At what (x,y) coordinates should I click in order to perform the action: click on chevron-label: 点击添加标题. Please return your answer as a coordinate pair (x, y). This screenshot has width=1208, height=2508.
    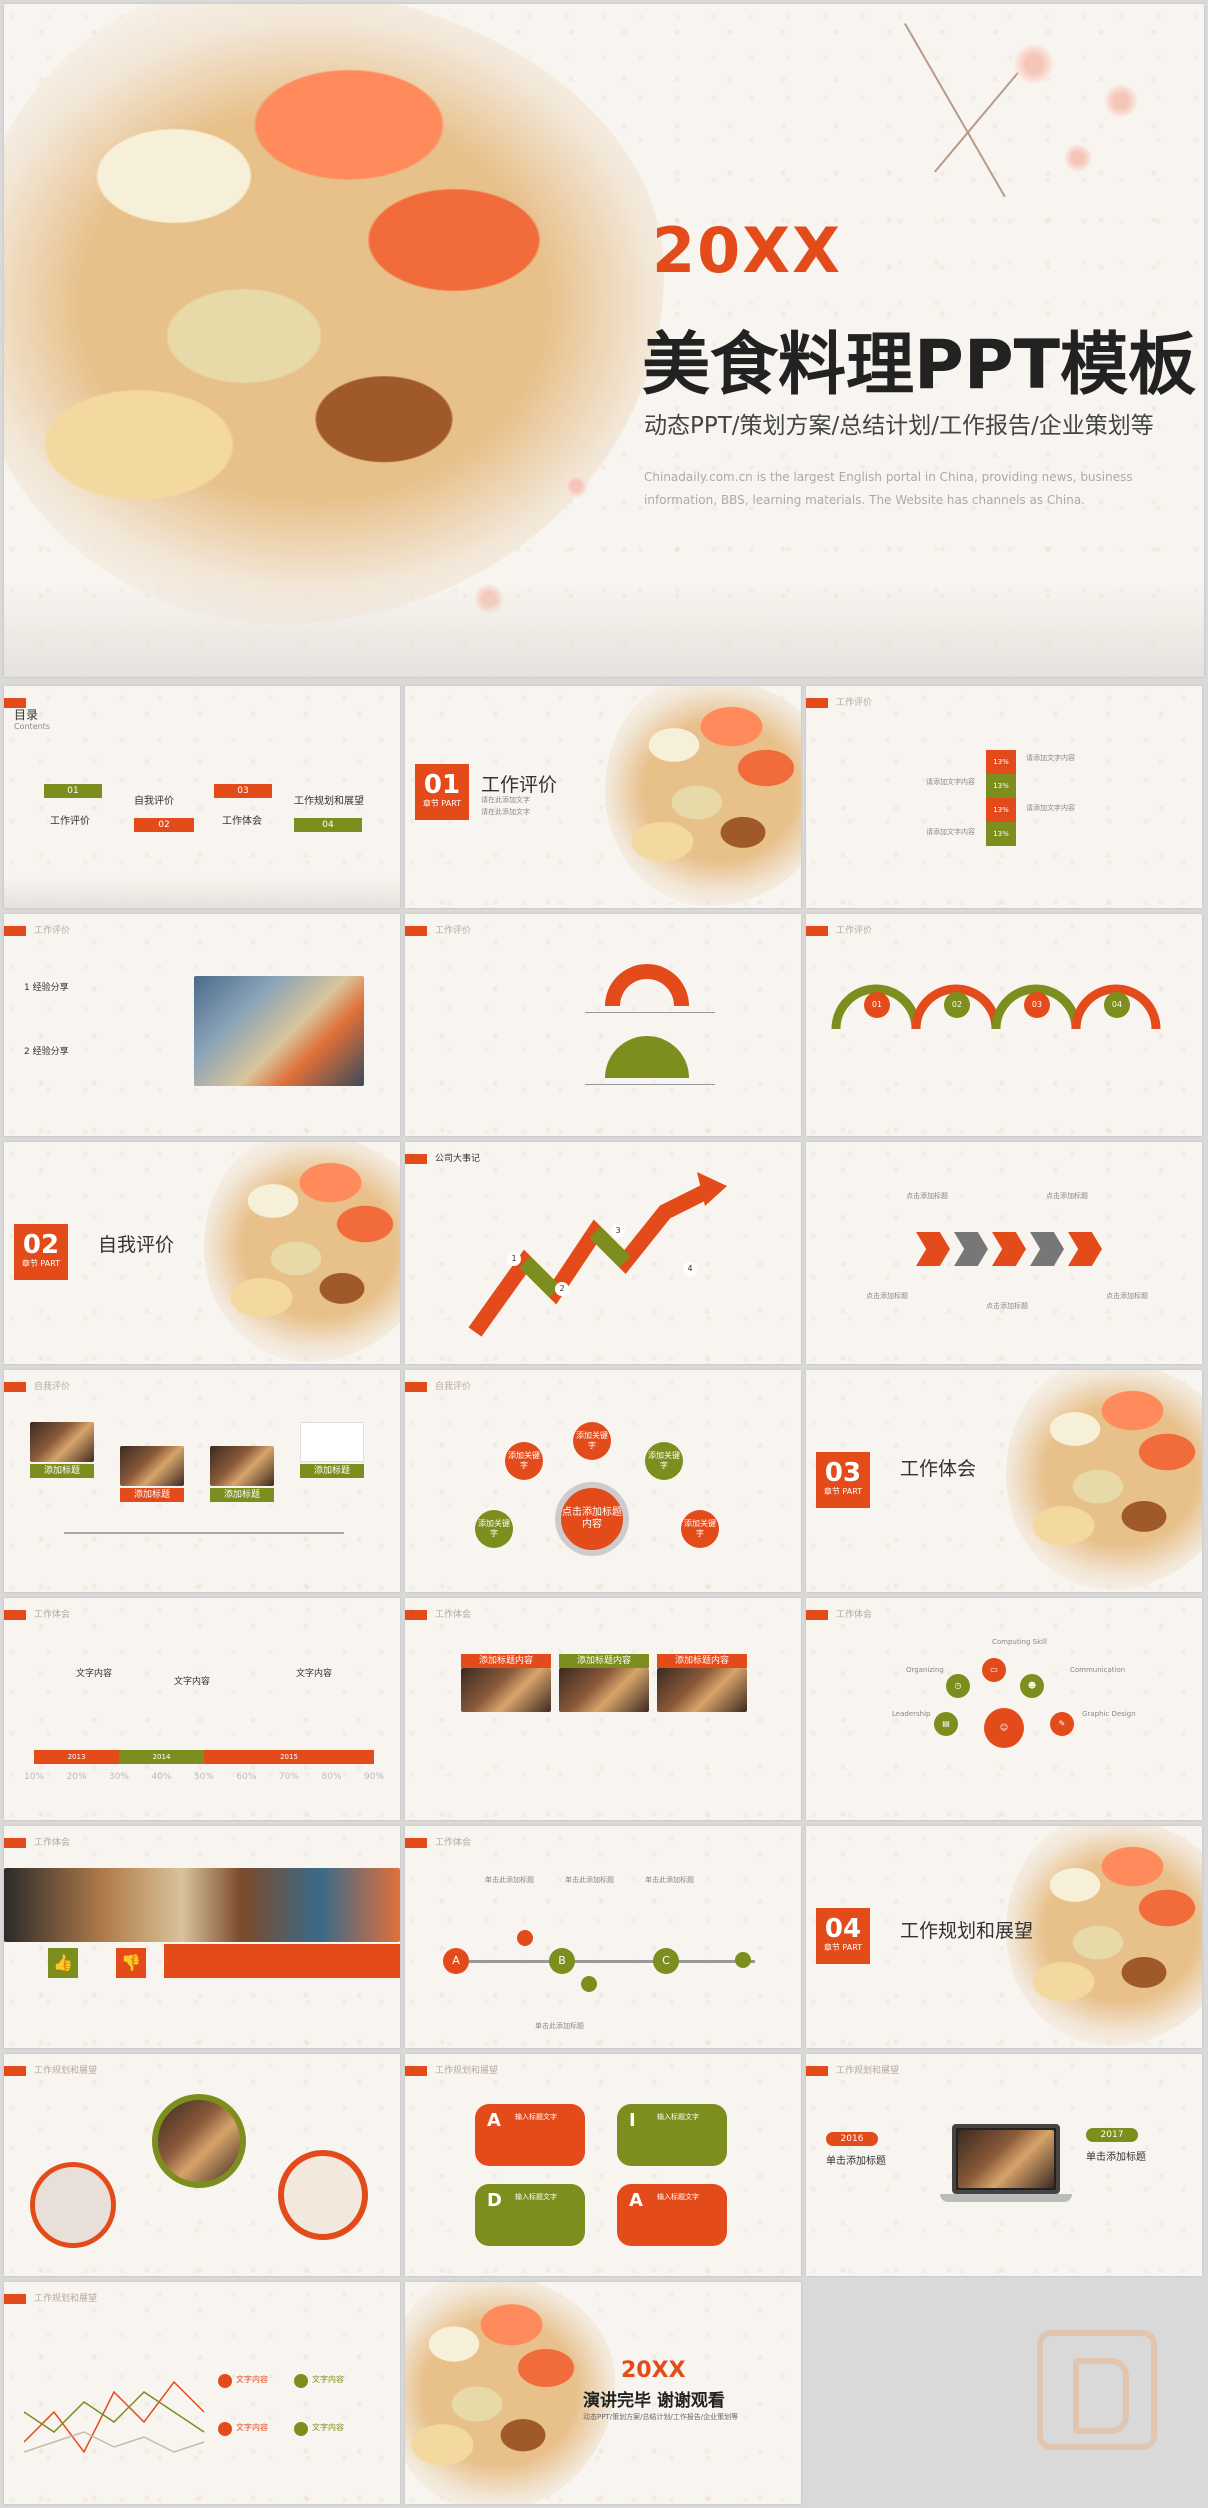
    Looking at the image, I should click on (887, 1296).